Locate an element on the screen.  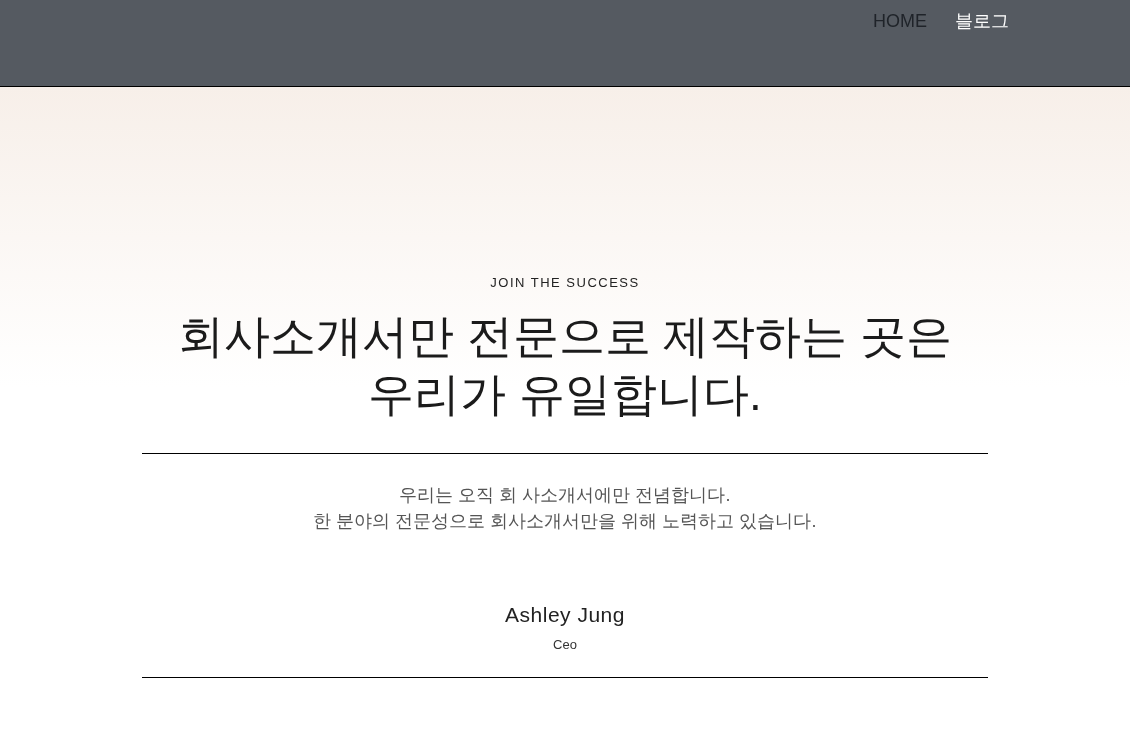
person-role: Ceo is located at coordinates (565, 645).